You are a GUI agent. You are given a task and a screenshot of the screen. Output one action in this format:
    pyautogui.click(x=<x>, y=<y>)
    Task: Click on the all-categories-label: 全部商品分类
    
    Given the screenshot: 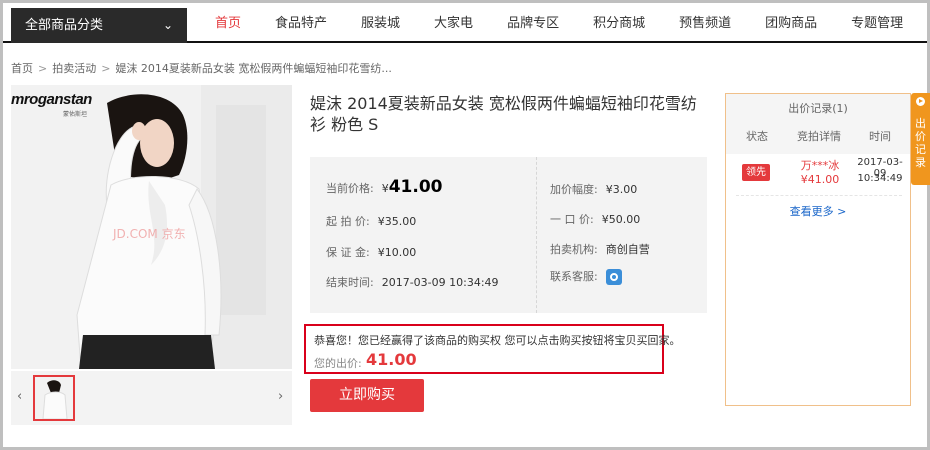 What is the action you would take?
    pyautogui.click(x=64, y=25)
    